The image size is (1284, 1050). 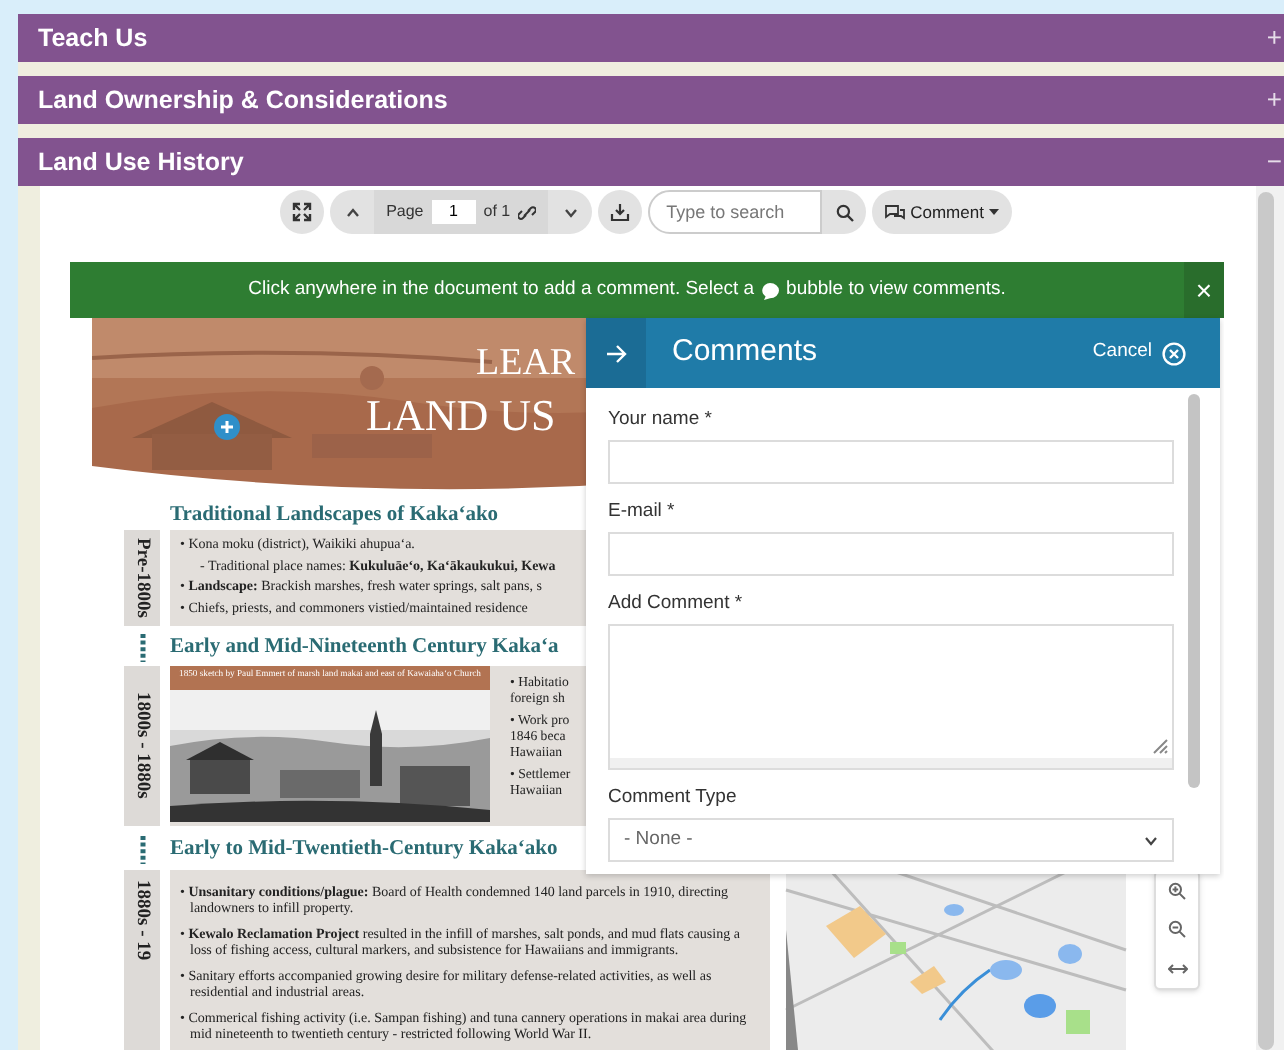 What do you see at coordinates (896, 289) in the screenshot?
I see `banner-text: bubble to view comments.` at bounding box center [896, 289].